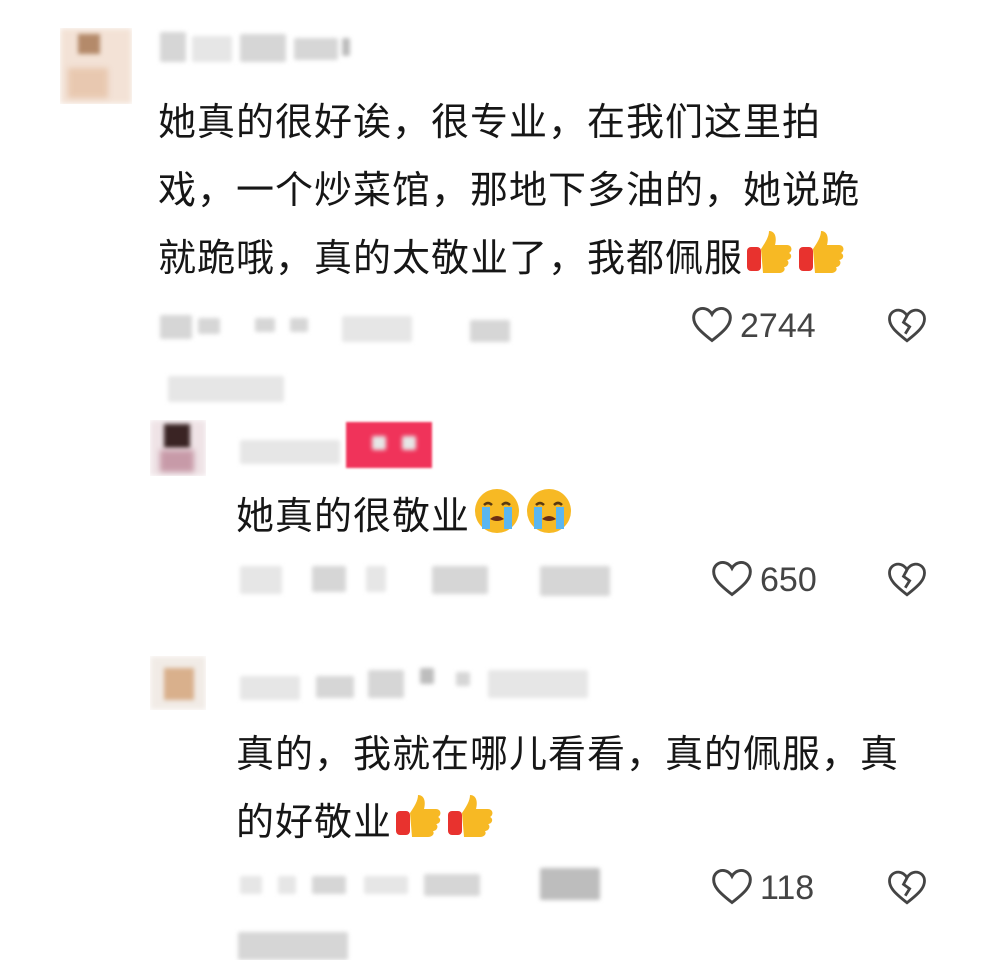 The height and width of the screenshot is (960, 981). What do you see at coordinates (389, 445) in the screenshot?
I see `author-tag-redacted` at bounding box center [389, 445].